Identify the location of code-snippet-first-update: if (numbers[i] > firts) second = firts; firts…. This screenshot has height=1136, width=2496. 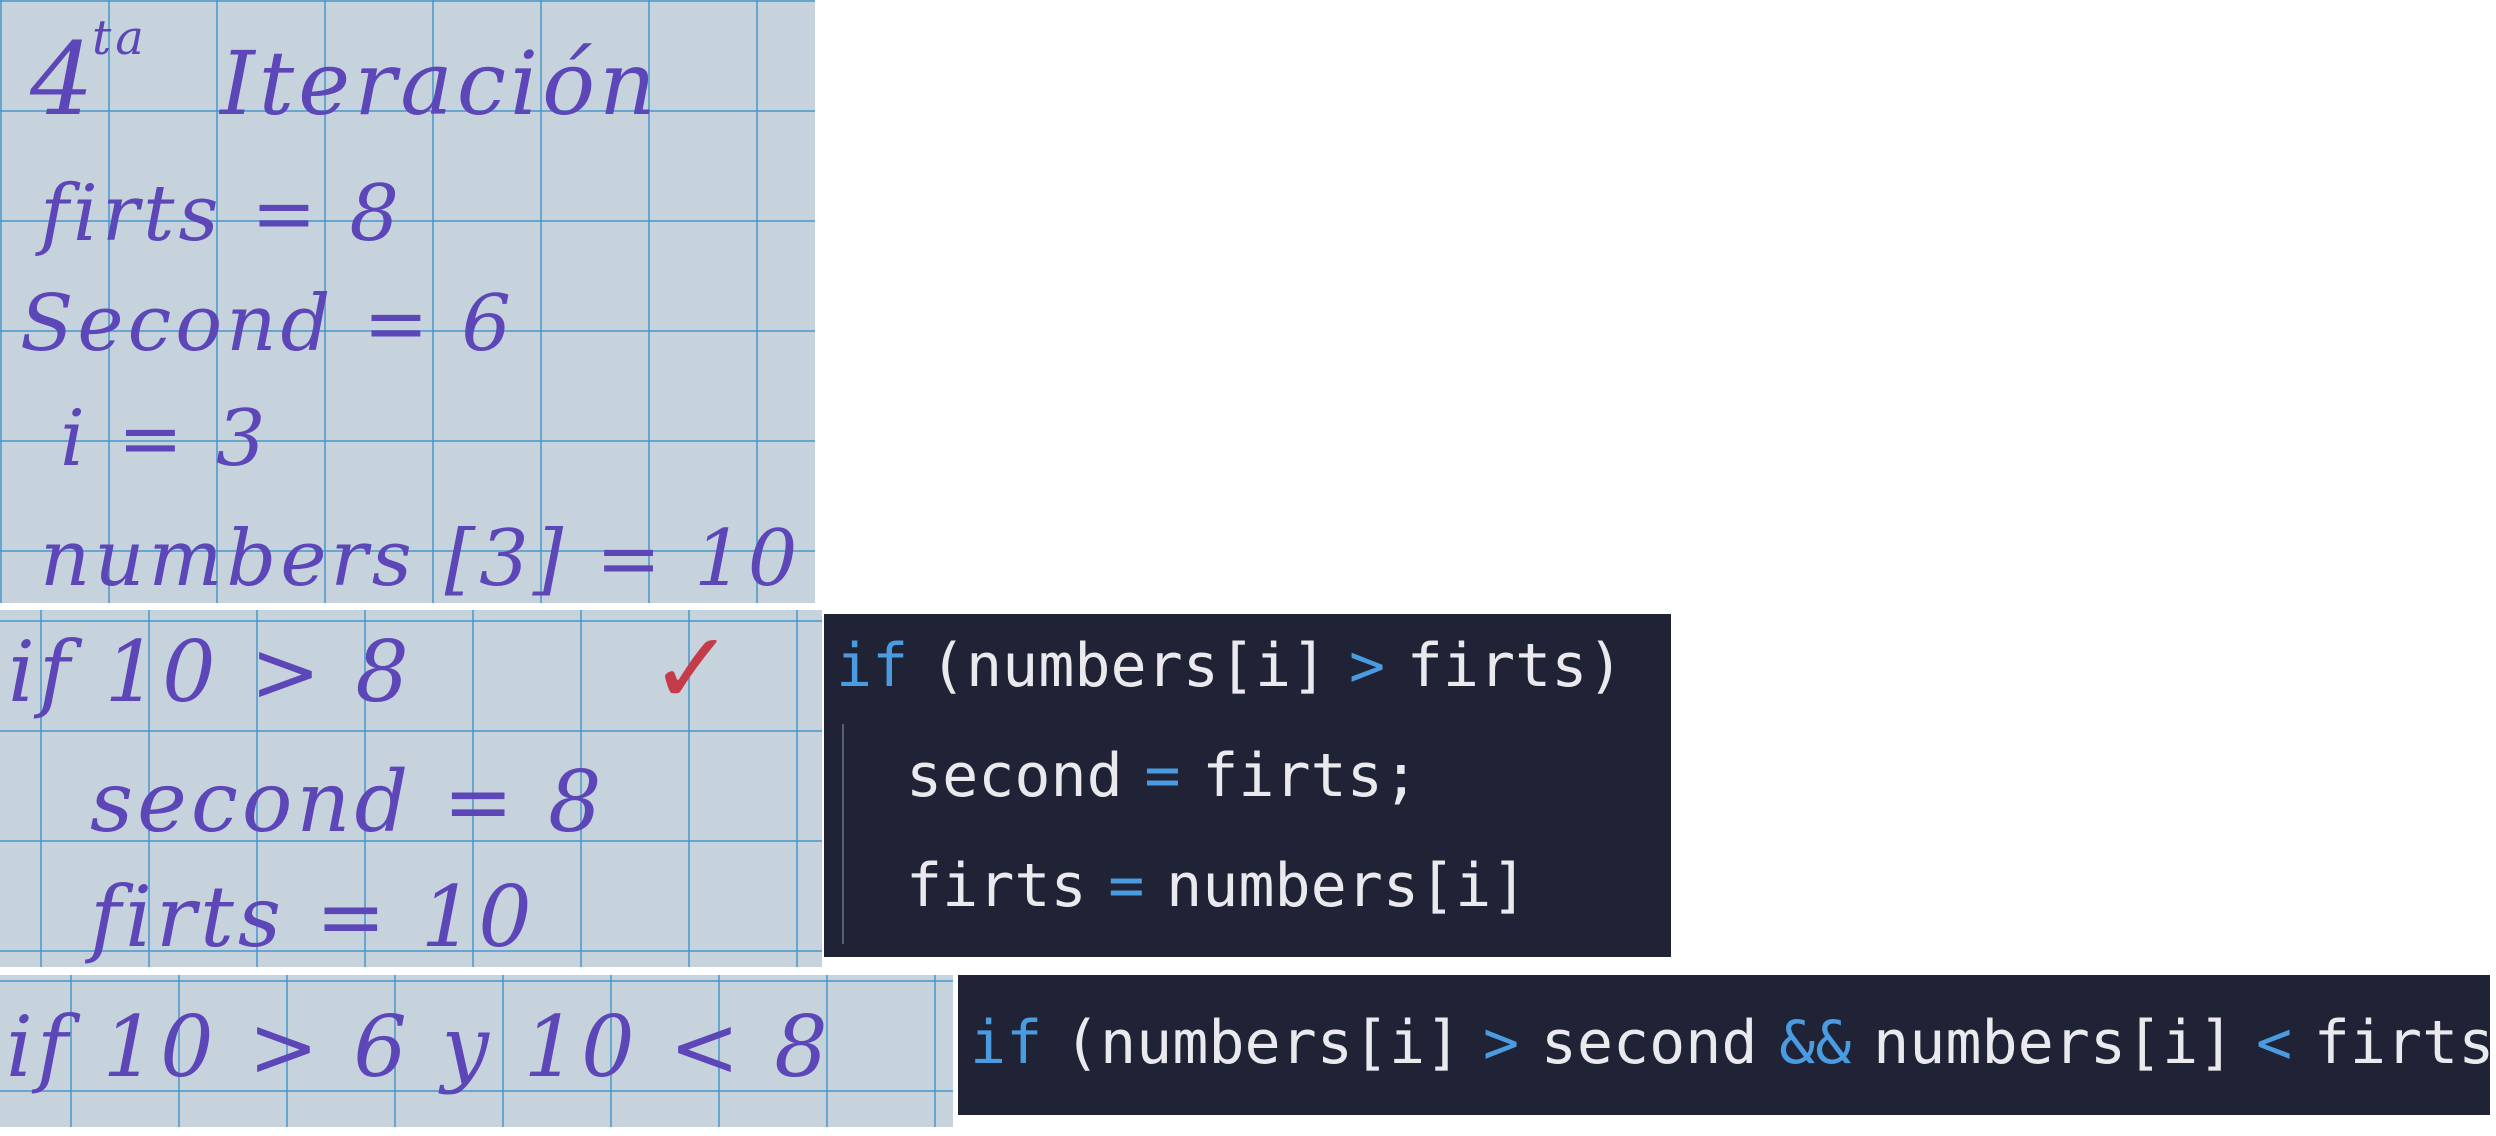
(1247, 785).